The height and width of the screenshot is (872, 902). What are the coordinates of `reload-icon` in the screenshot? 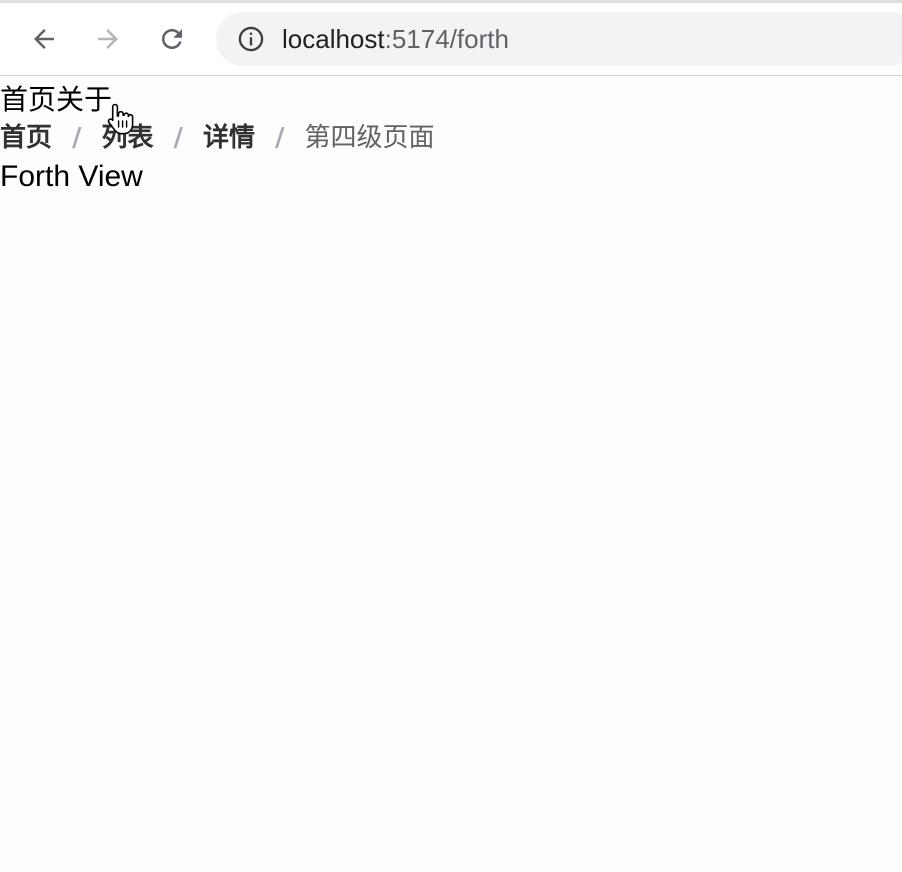 It's located at (172, 39).